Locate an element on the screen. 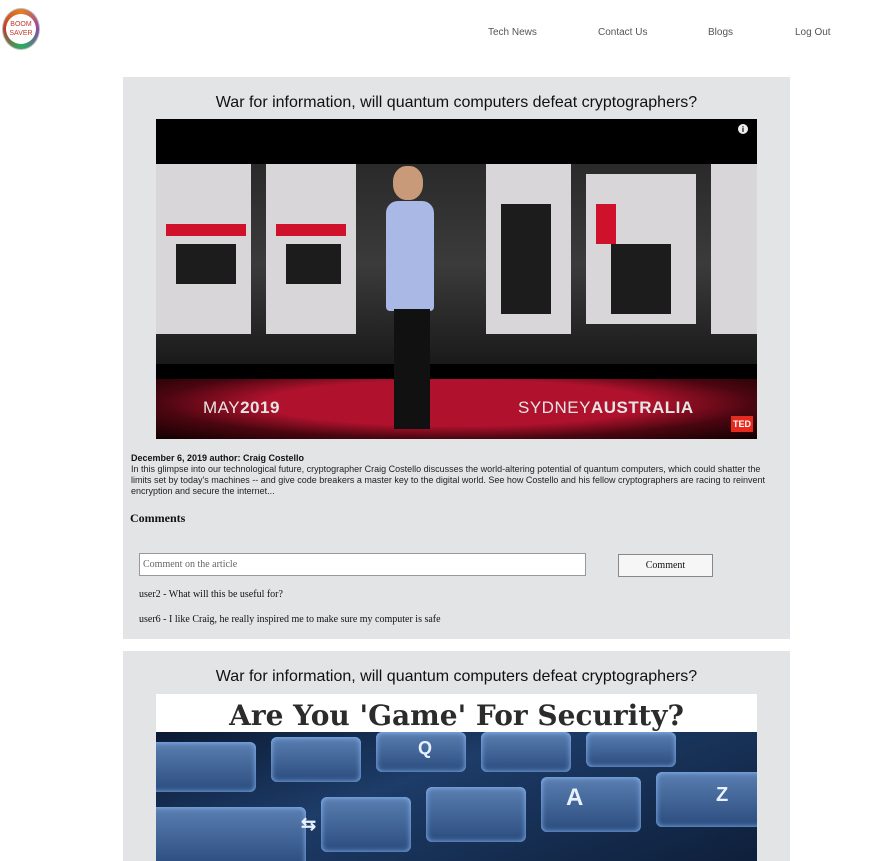 This screenshot has height=861, width=880. comment-item: user2 - What will this be useful for? is located at coordinates (211, 594).